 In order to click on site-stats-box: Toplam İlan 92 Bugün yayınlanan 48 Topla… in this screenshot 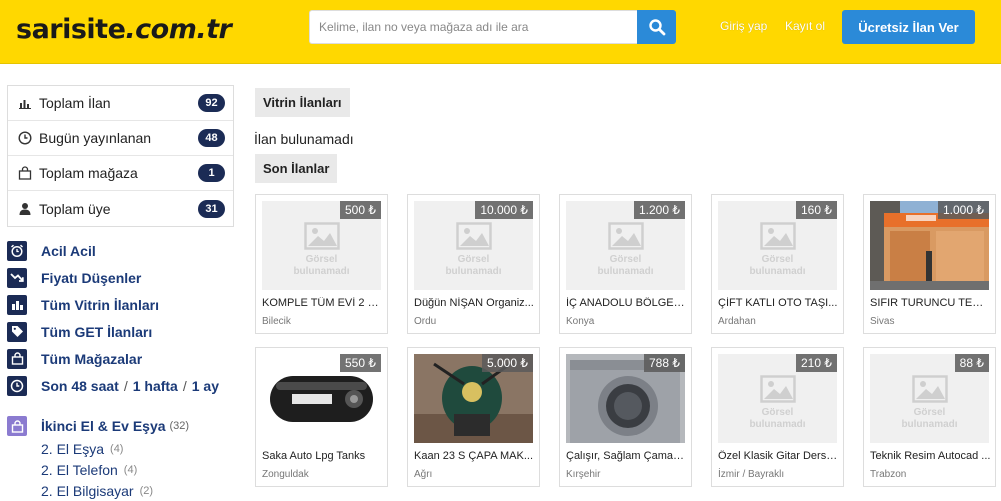, I will do `click(120, 156)`.